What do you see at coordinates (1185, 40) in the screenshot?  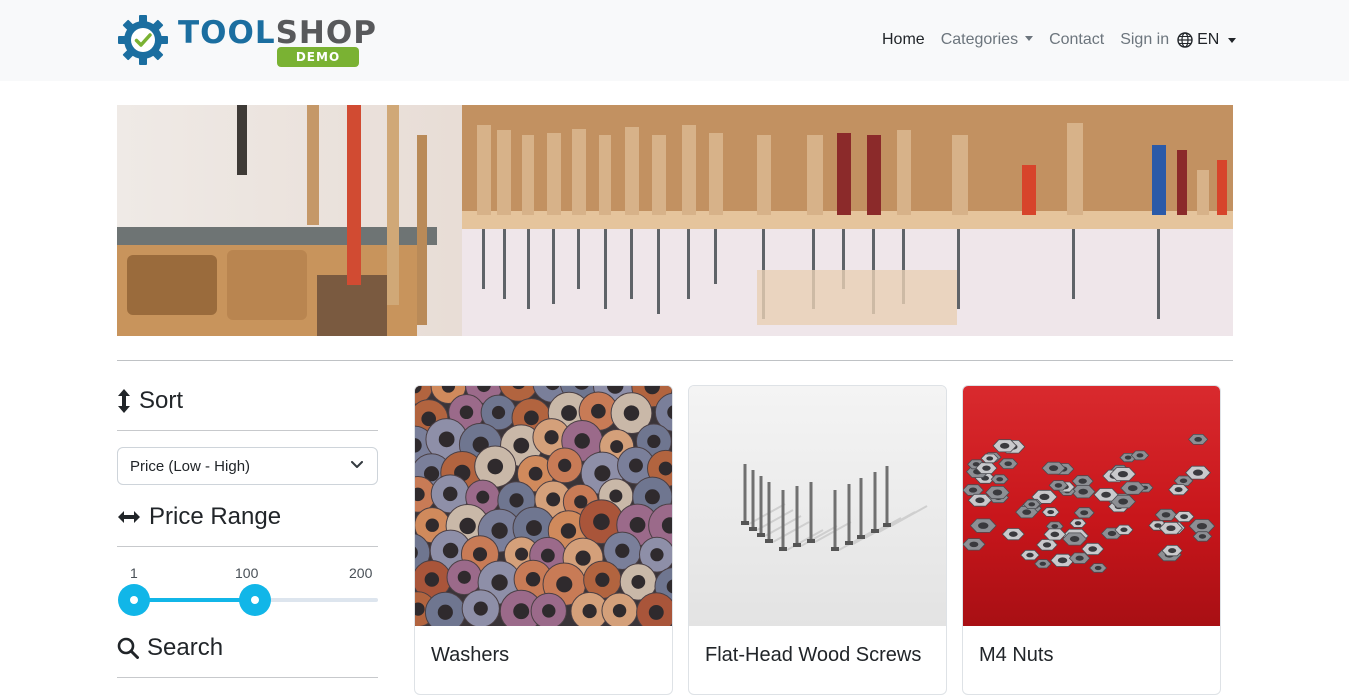 I see `globe-icon` at bounding box center [1185, 40].